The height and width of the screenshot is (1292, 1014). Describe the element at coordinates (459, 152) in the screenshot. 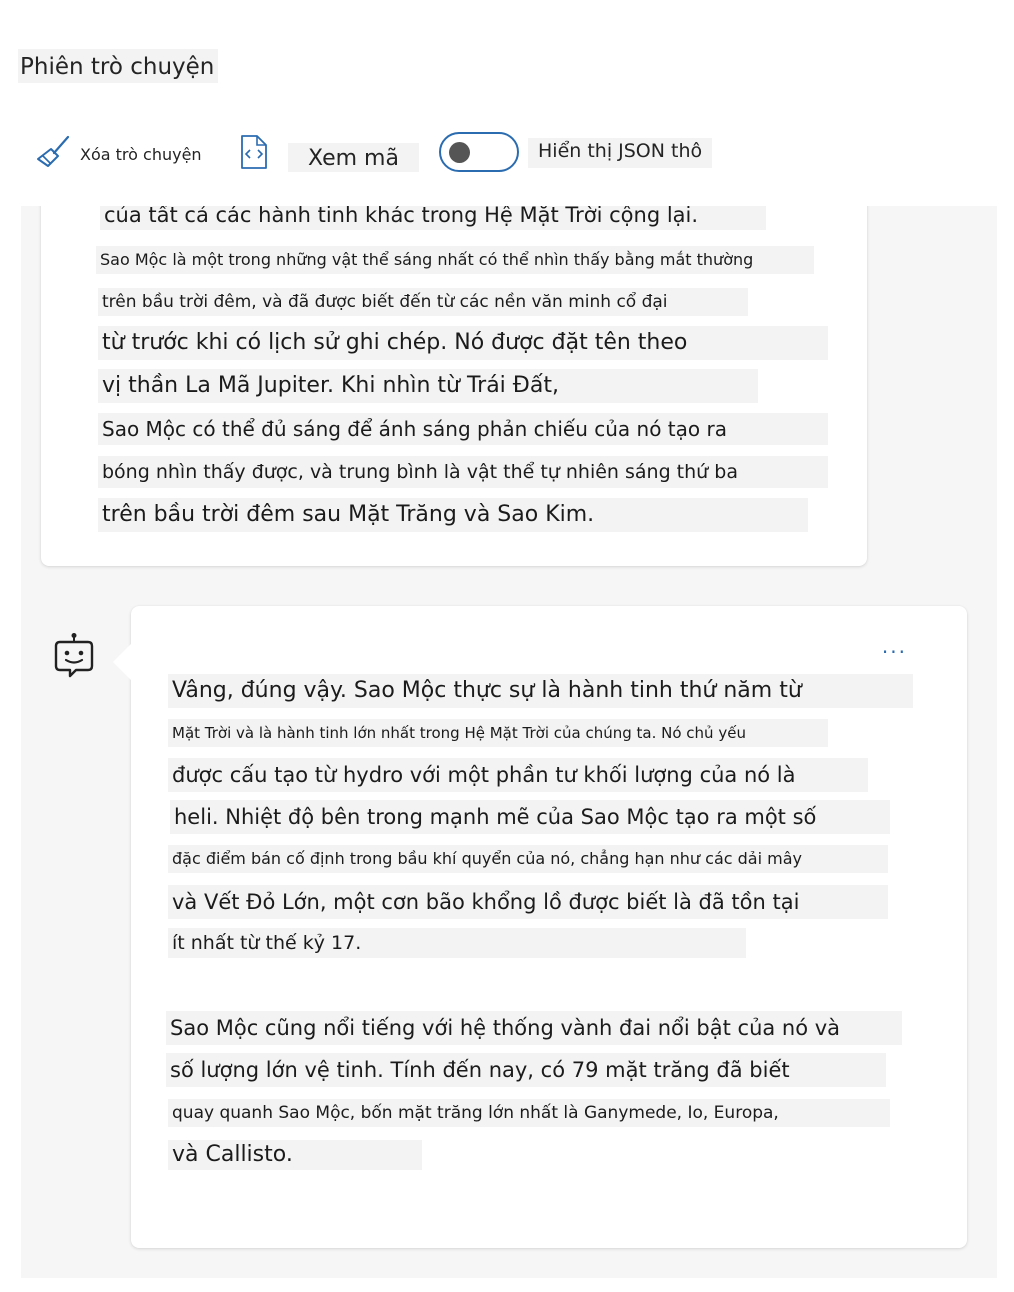

I see `toggle-knob` at that location.